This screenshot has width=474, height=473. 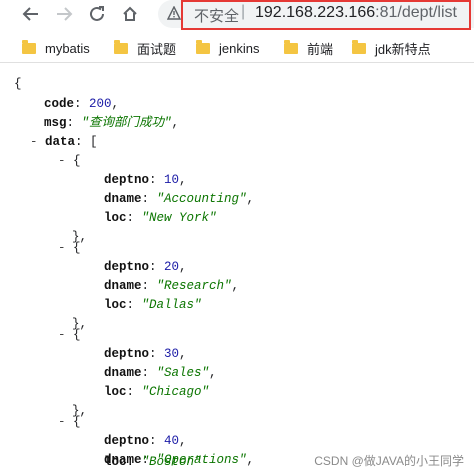 What do you see at coordinates (183, 373) in the screenshot?
I see `dname-value: "Sales"` at bounding box center [183, 373].